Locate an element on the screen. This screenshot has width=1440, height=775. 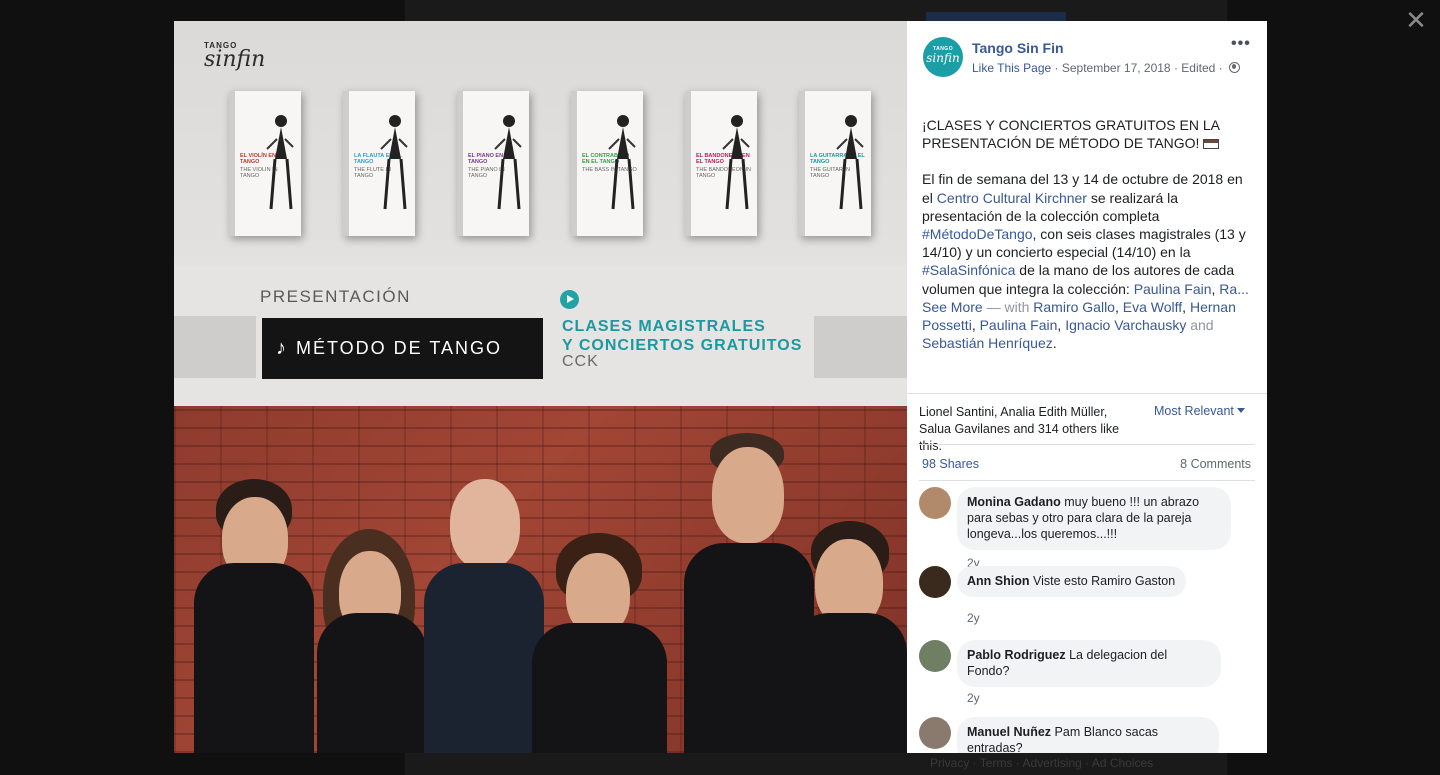
edited-label: Edited is located at coordinates (1198, 68).